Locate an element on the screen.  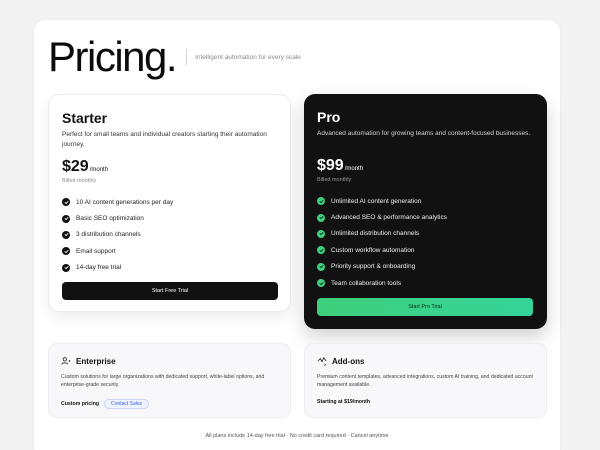
feature-label: Basic SEO optimization is located at coordinates (110, 219).